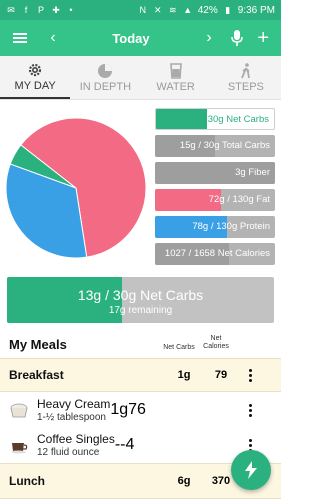 The image size is (320, 500). I want to click on more-notifications-icon: •, so click(71, 10).